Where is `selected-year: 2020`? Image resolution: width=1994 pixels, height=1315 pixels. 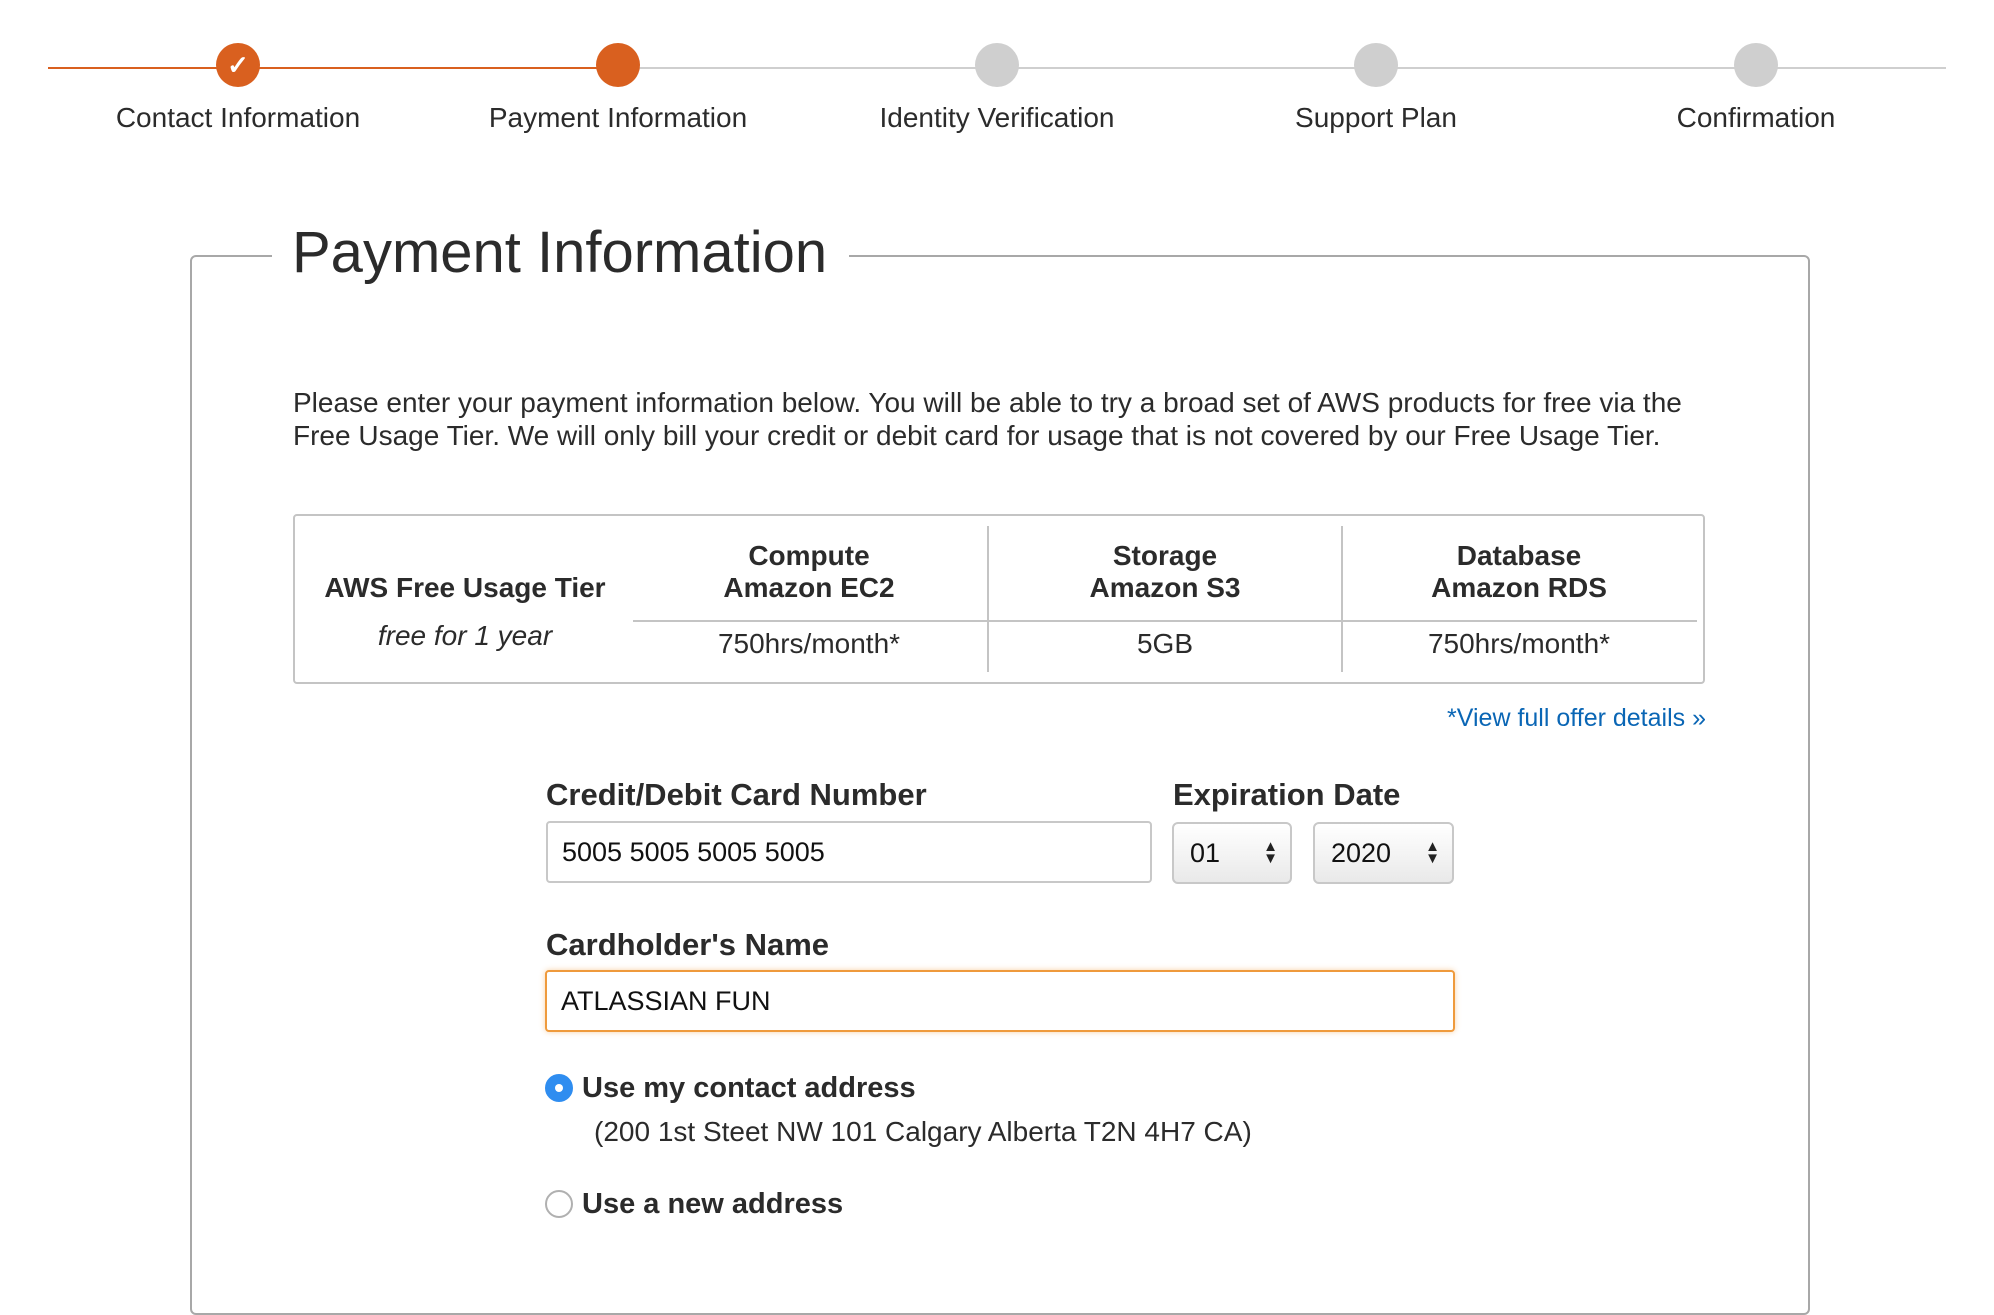
selected-year: 2020 is located at coordinates (1361, 853).